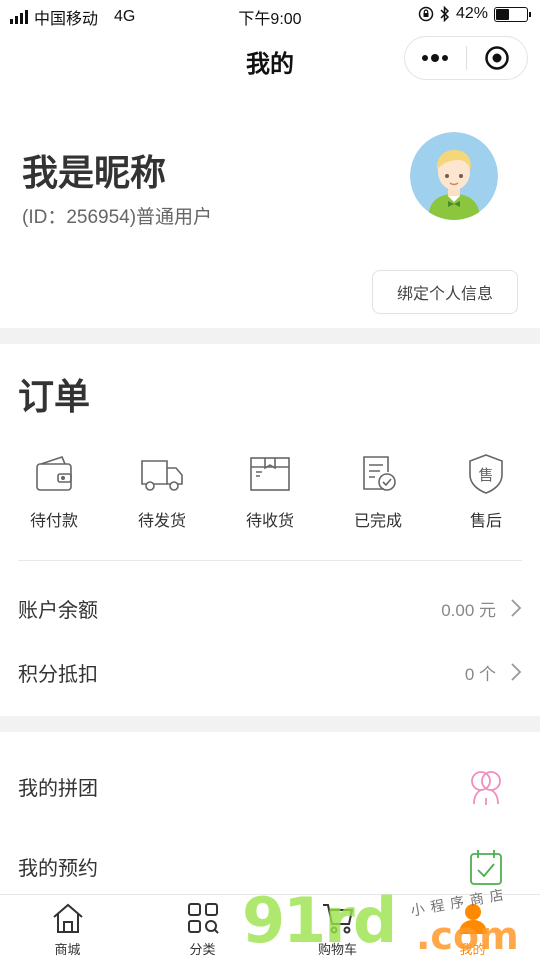  What do you see at coordinates (270, 866) in the screenshot?
I see `booking-row: 我的预约` at bounding box center [270, 866].